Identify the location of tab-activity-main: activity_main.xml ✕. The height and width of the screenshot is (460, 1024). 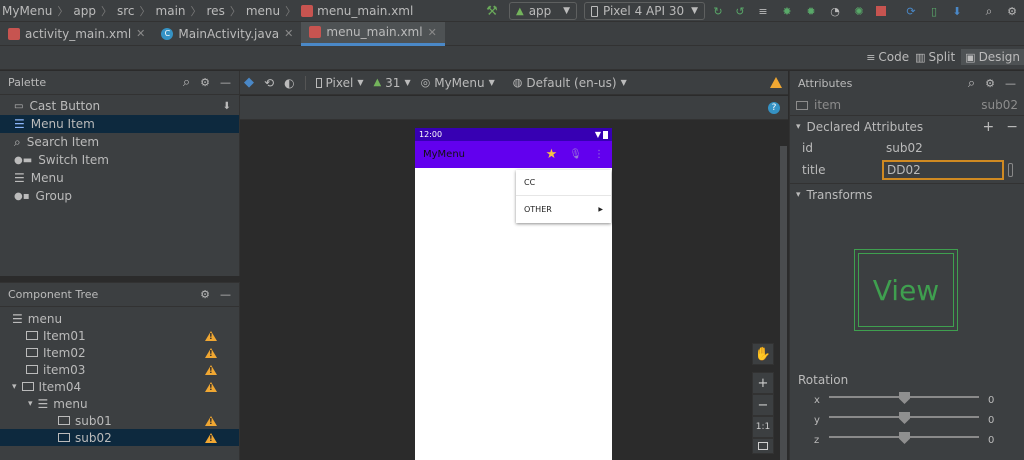
(76, 34).